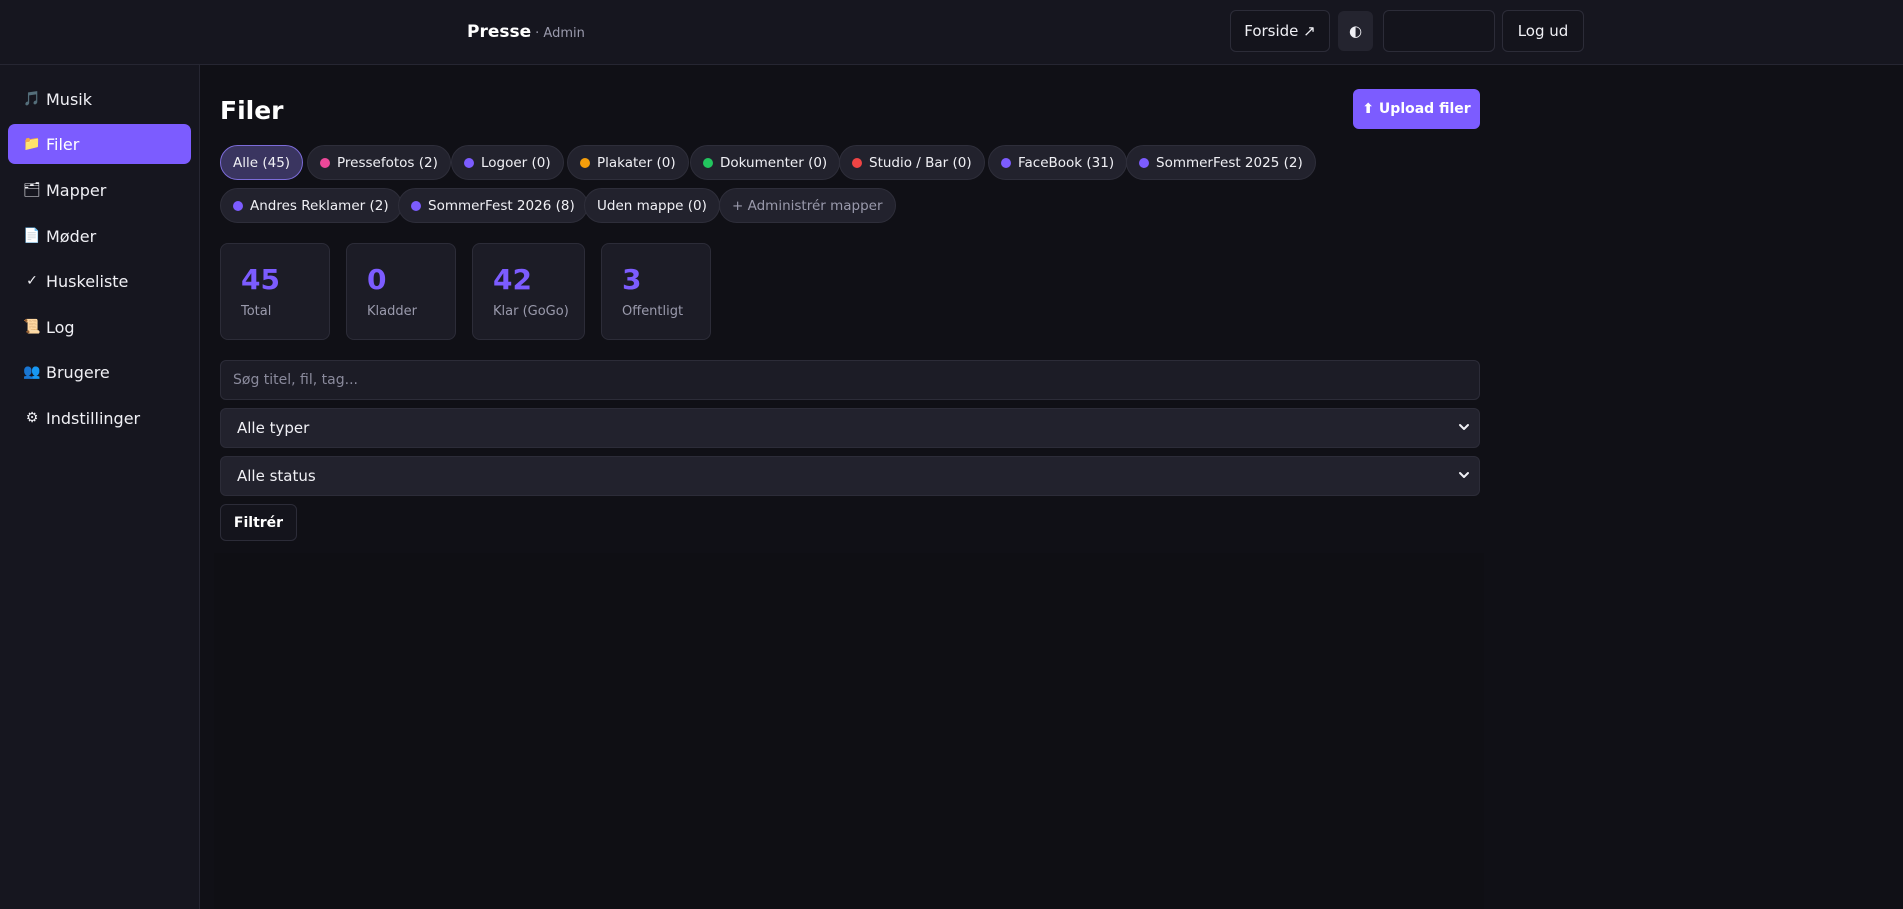 This screenshot has width=1903, height=909. Describe the element at coordinates (276, 476) in the screenshot. I see `status-select-value: Alle status` at that location.